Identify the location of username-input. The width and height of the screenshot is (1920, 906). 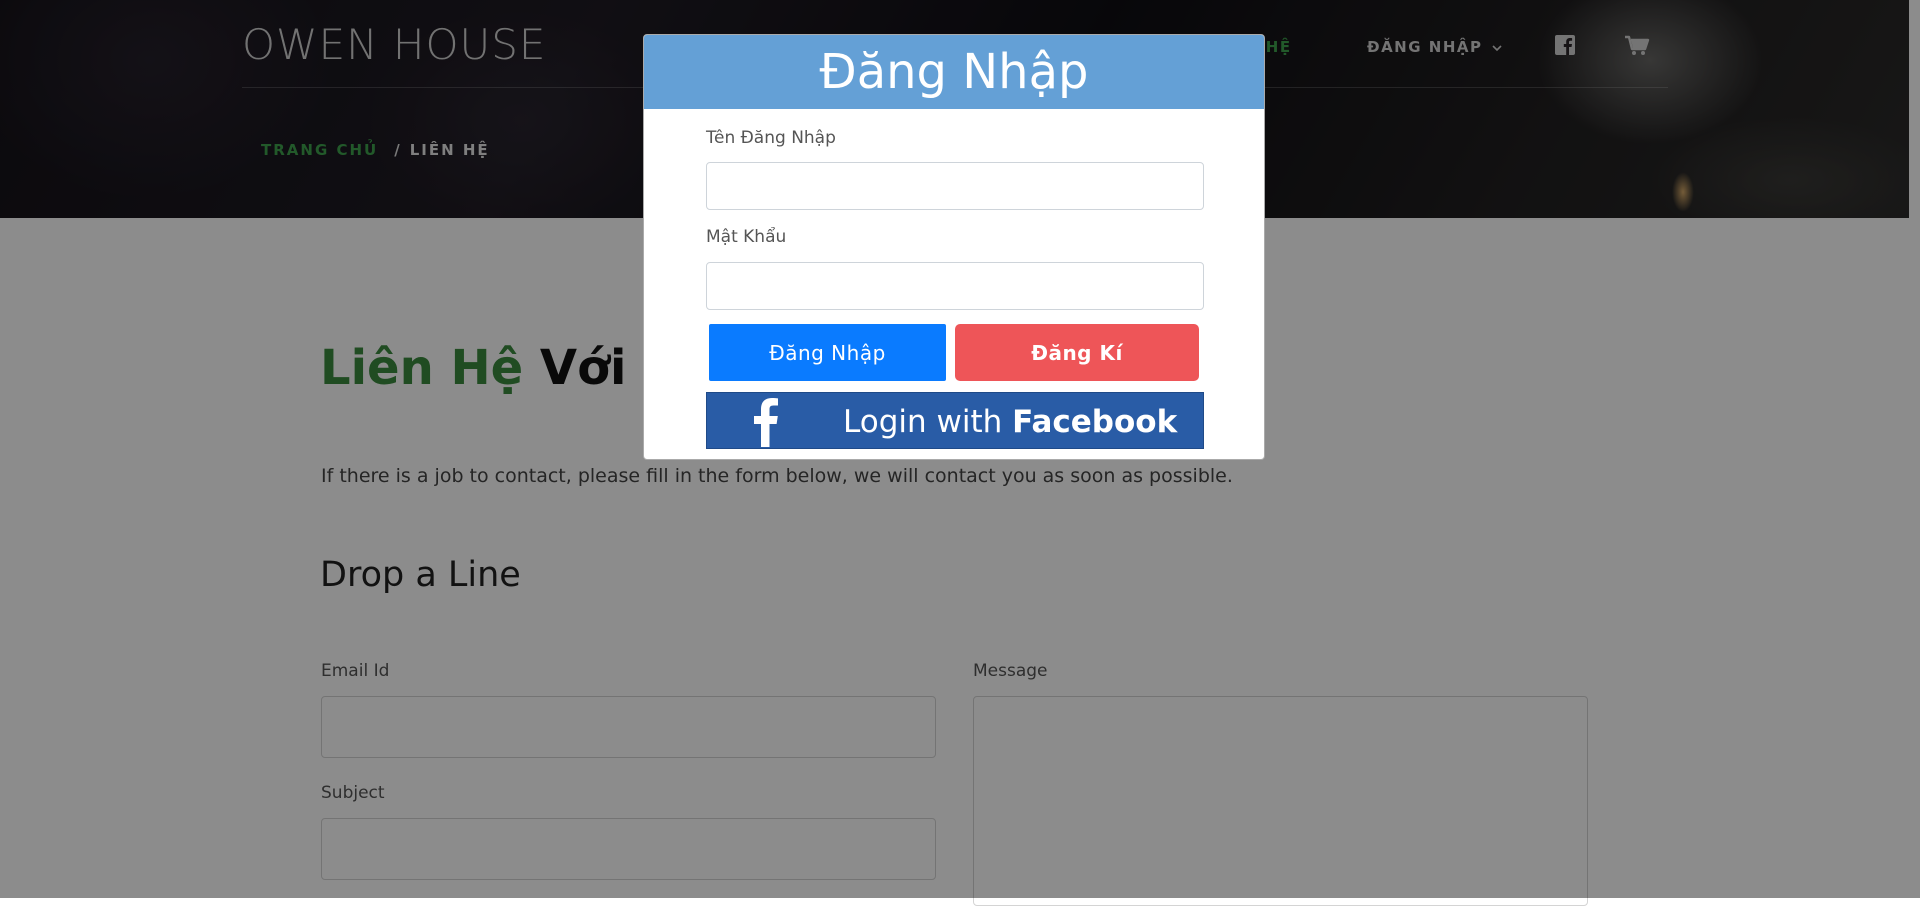
(955, 186).